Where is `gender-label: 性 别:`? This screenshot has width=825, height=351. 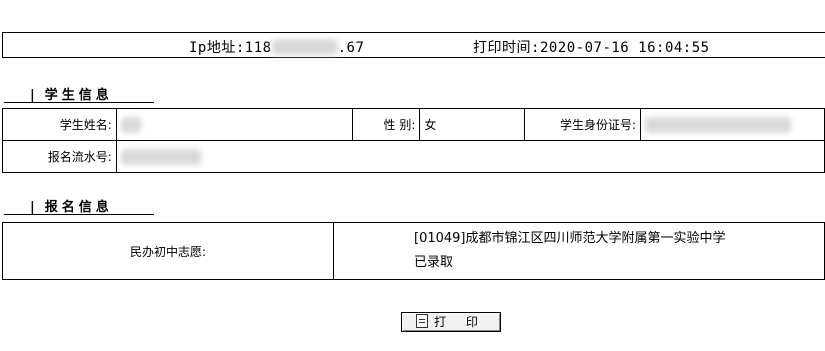 gender-label: 性 别: is located at coordinates (386, 124).